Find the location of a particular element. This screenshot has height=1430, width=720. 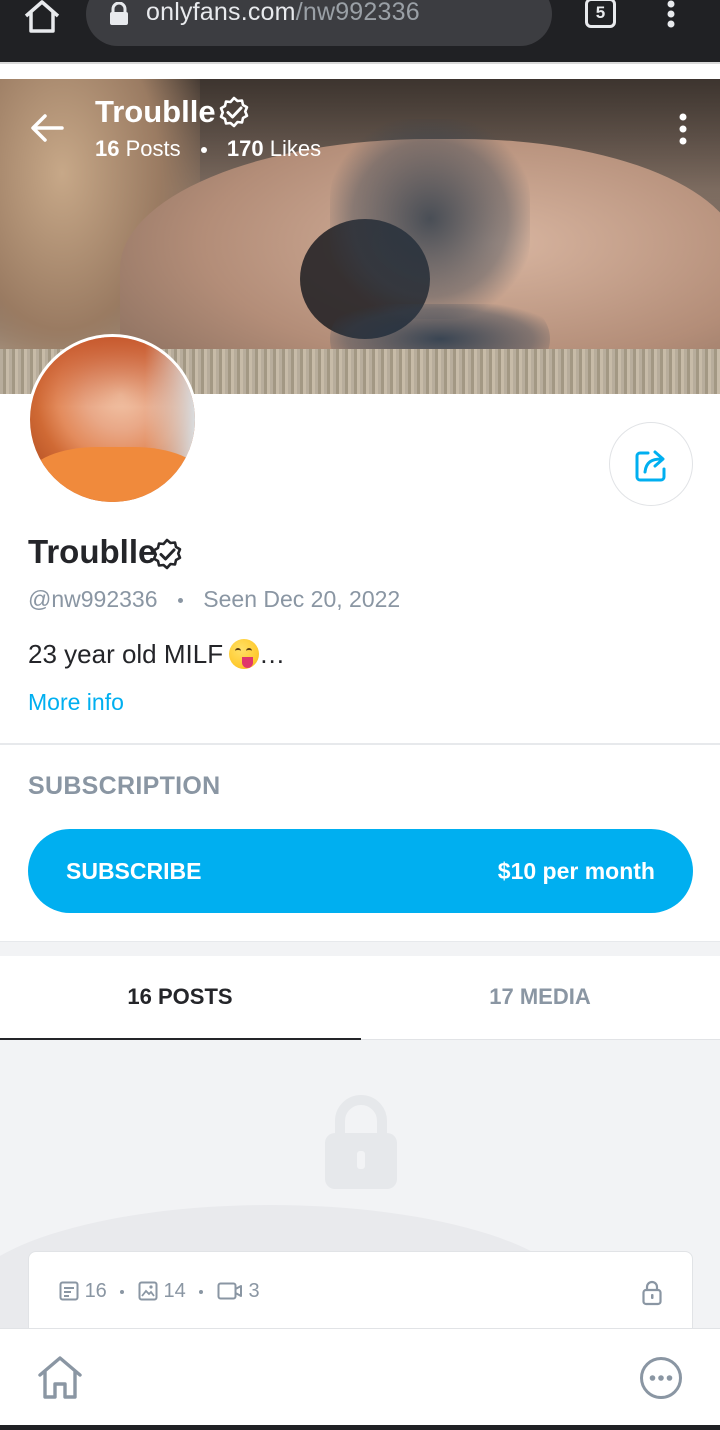

video-count: 3 is located at coordinates (254, 1291).